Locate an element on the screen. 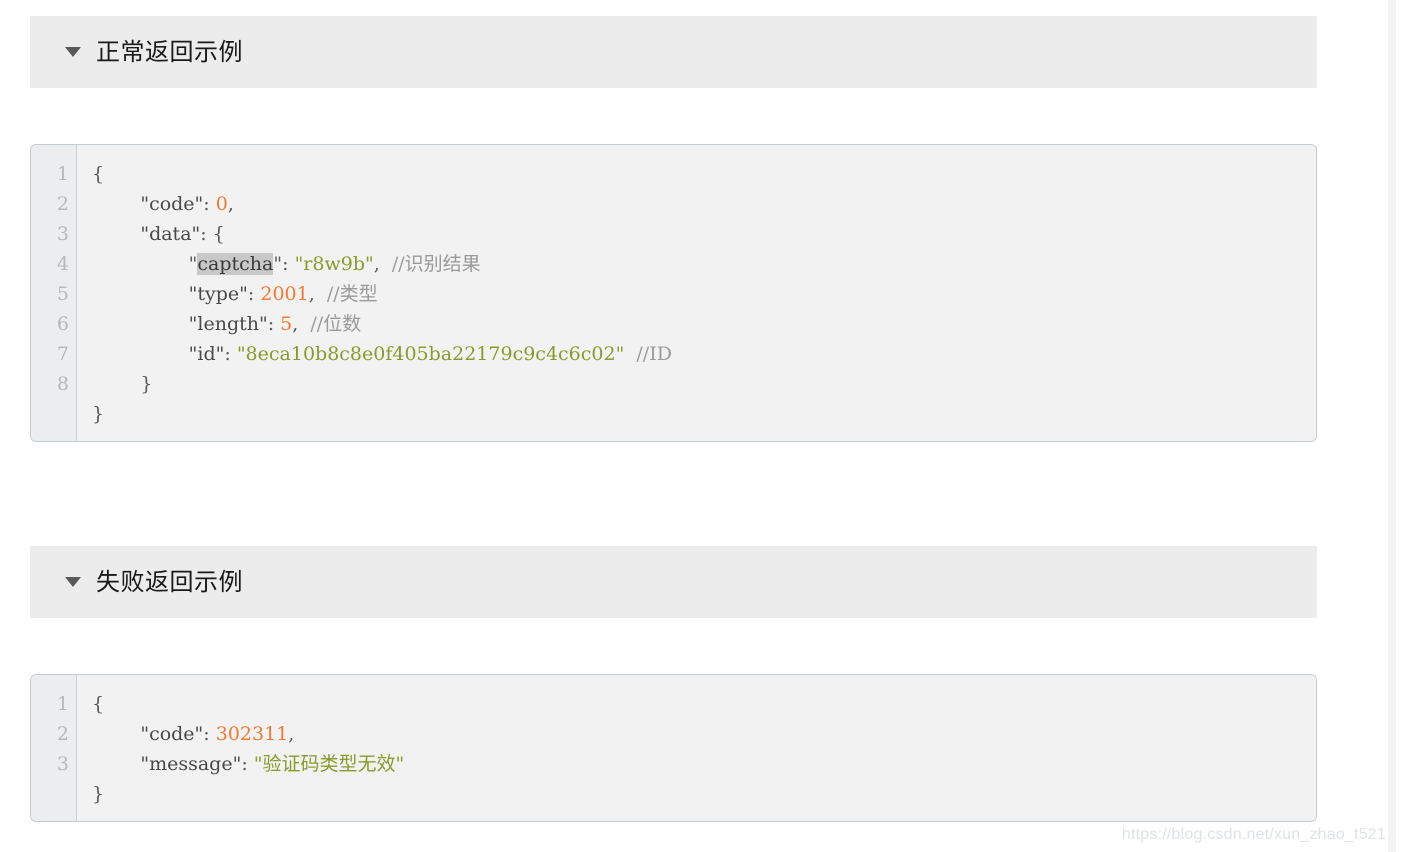 The width and height of the screenshot is (1404, 852). code-line: "captcha": "r8w9b", //识别结果 is located at coordinates (704, 264).